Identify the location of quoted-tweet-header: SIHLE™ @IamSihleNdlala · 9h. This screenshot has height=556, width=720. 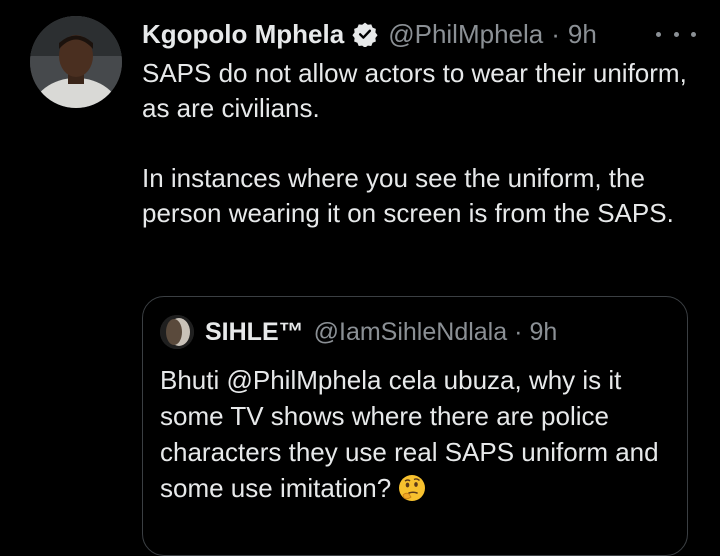
(381, 332).